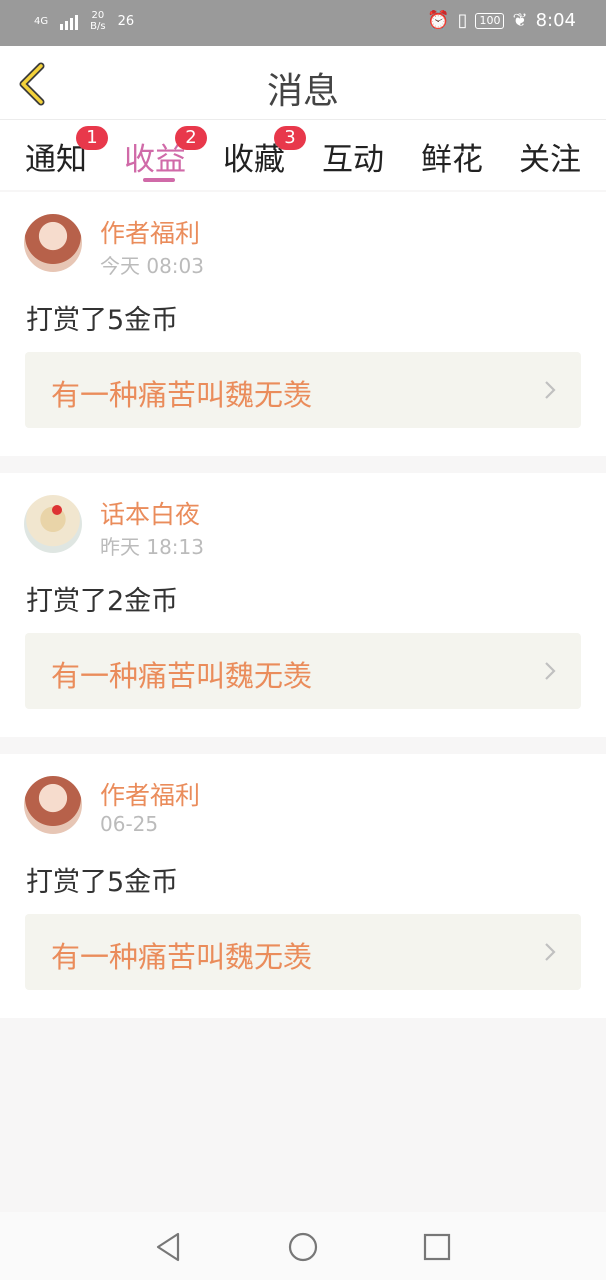 Image resolution: width=606 pixels, height=1280 pixels. I want to click on header: 消息, so click(303, 83).